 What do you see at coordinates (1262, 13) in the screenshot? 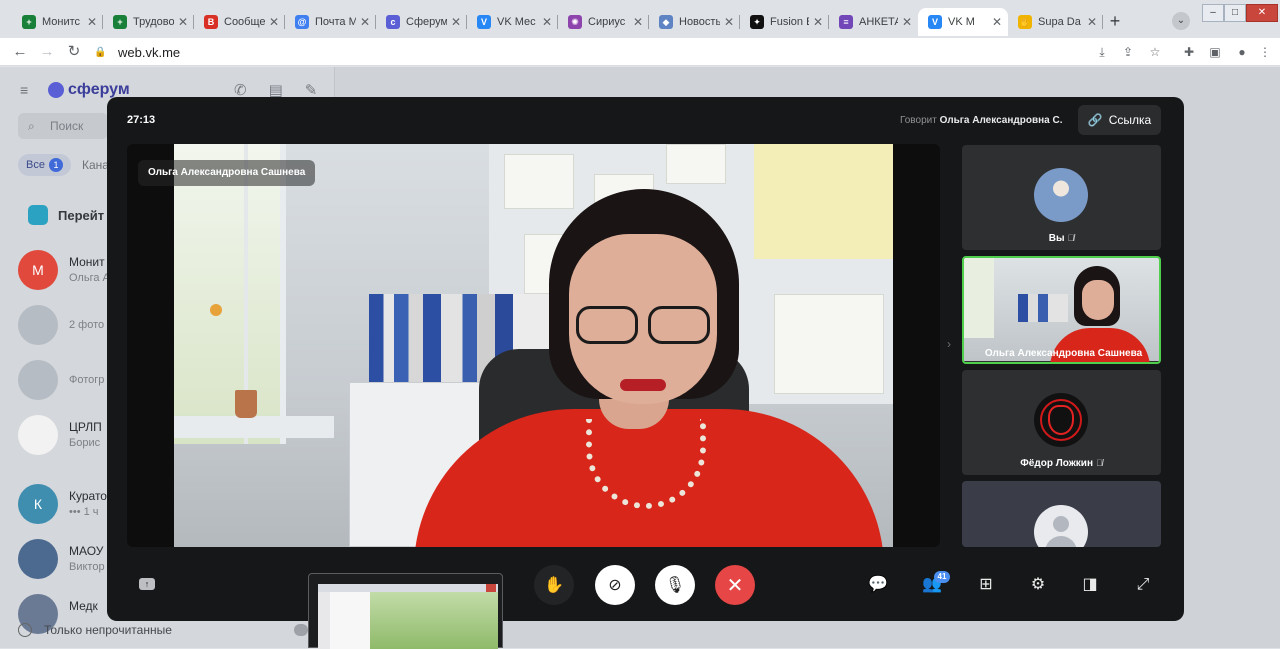
I see `close-window-button: ✕` at bounding box center [1262, 13].